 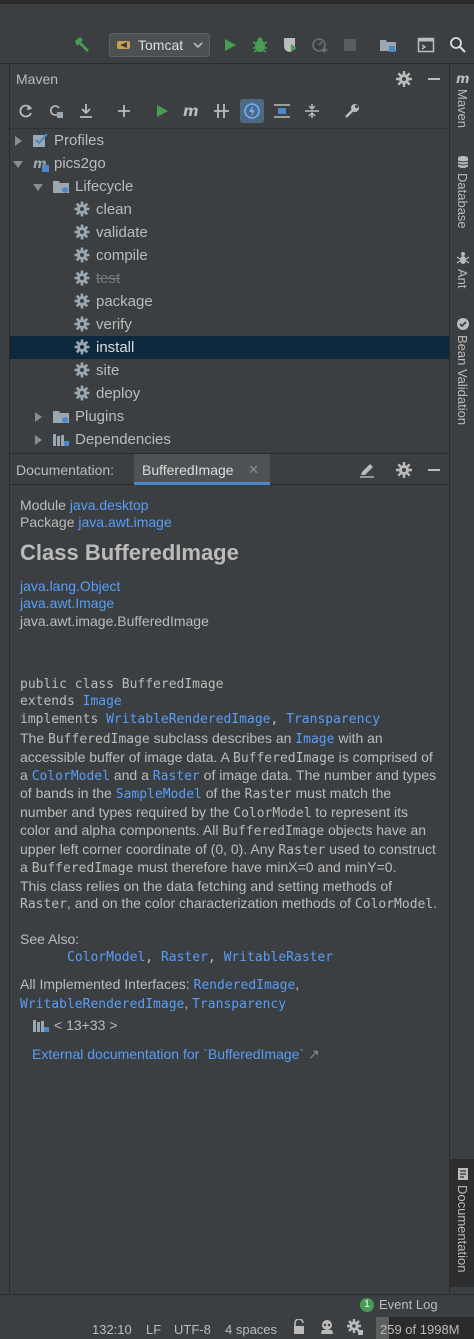 What do you see at coordinates (202, 469) in the screenshot?
I see `tab-bufferedimage: BufferedImage ✕` at bounding box center [202, 469].